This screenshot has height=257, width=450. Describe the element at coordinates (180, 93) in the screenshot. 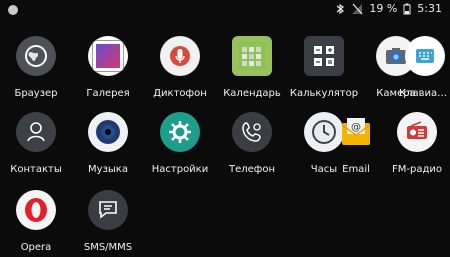

I see `app-label: Диктофон` at that location.